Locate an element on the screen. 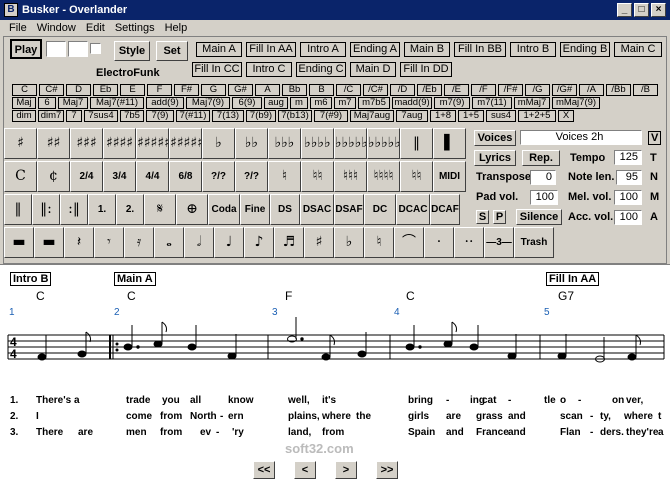 The height and width of the screenshot is (502, 670). chord-type-button: m7b5 is located at coordinates (374, 103).